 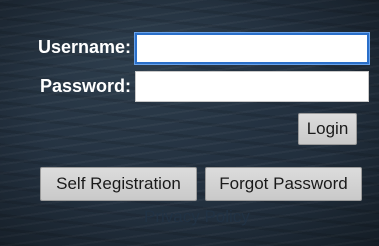 I want to click on username-label: Username:, so click(x=84, y=47).